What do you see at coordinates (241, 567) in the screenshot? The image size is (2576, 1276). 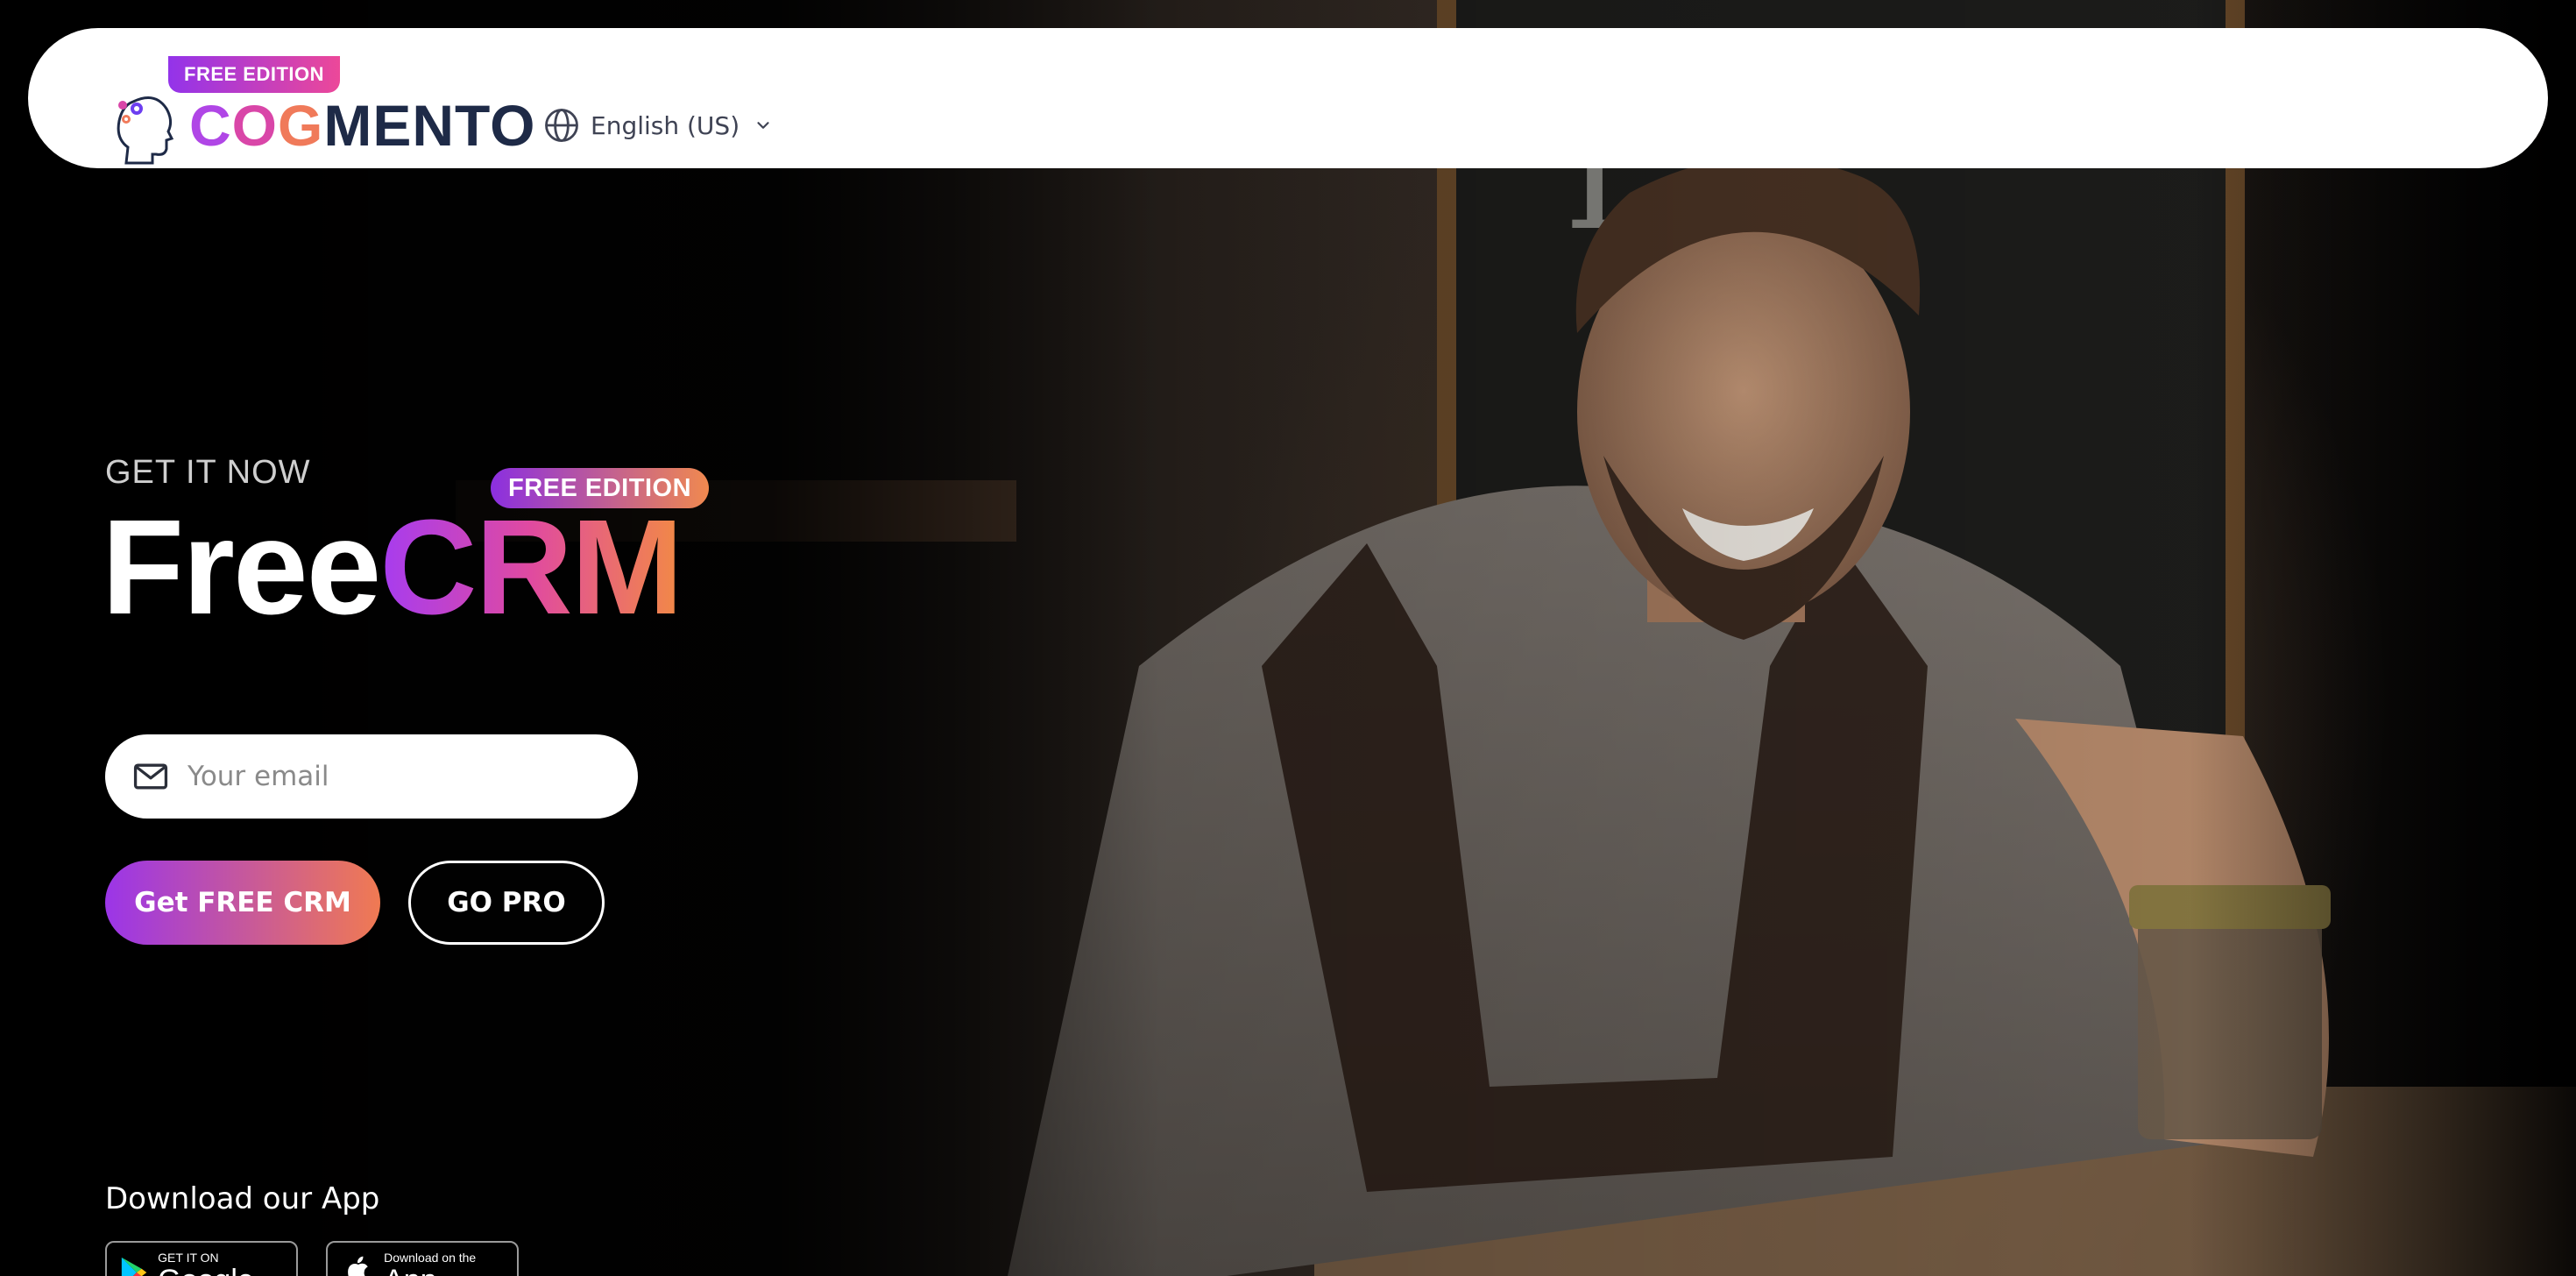 I see `hero-title-free: Free` at bounding box center [241, 567].